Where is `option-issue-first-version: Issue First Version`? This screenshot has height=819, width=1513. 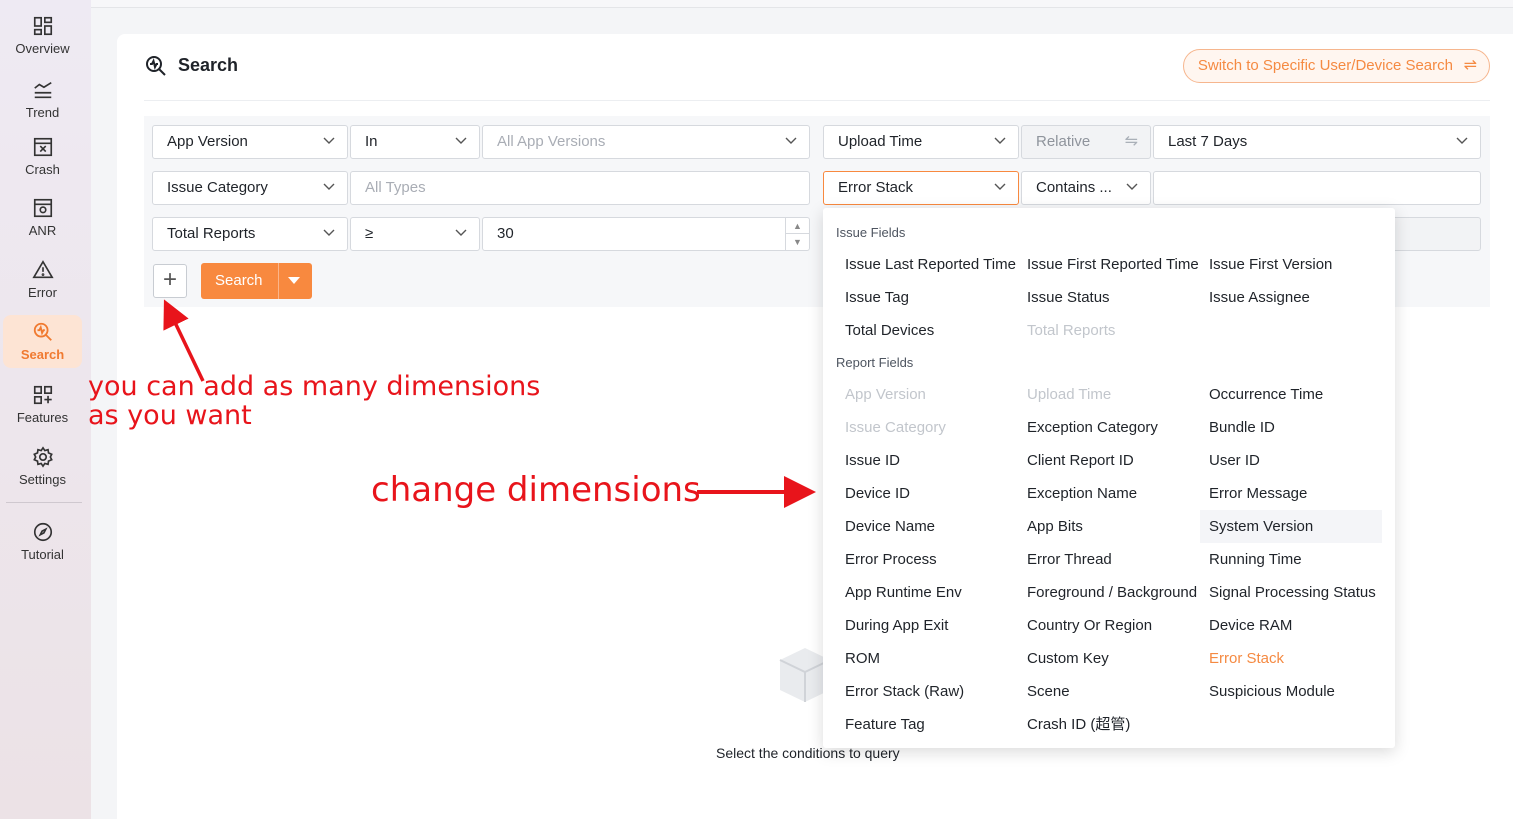 option-issue-first-version: Issue First Version is located at coordinates (1278, 264).